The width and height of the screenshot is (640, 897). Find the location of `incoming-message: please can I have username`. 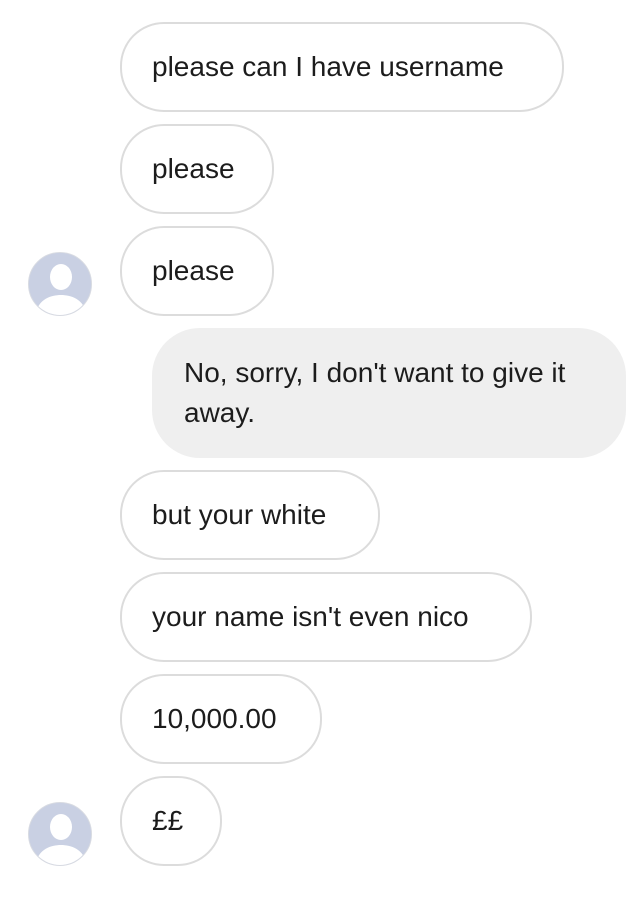

incoming-message: please can I have username is located at coordinates (342, 67).